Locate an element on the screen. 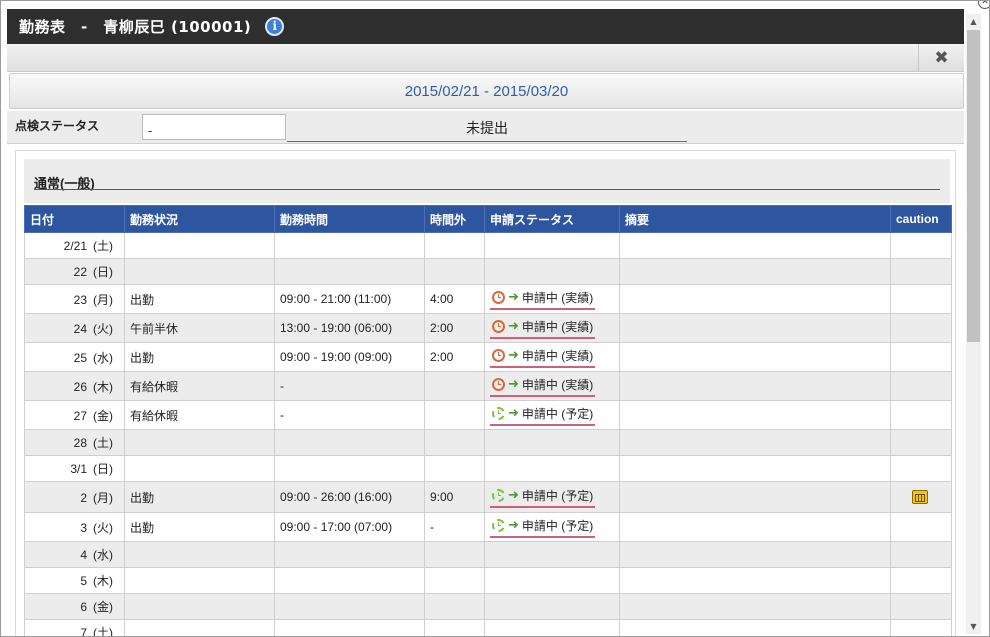 This screenshot has height=637, width=990. close-button: ✖ is located at coordinates (941, 58).